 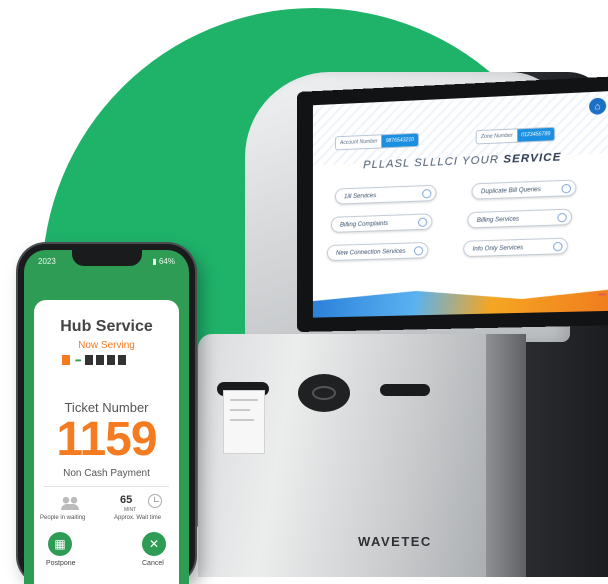 I want to click on card-slot, so click(x=405, y=390).